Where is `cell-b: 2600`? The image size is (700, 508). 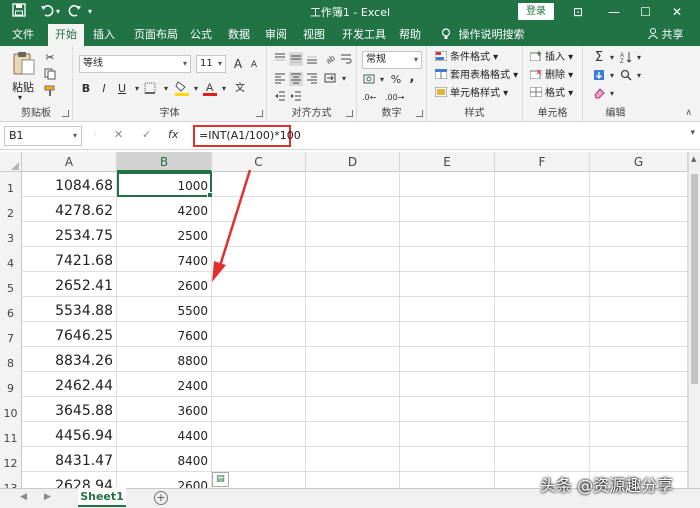
cell-b: 2600 is located at coordinates (164, 284).